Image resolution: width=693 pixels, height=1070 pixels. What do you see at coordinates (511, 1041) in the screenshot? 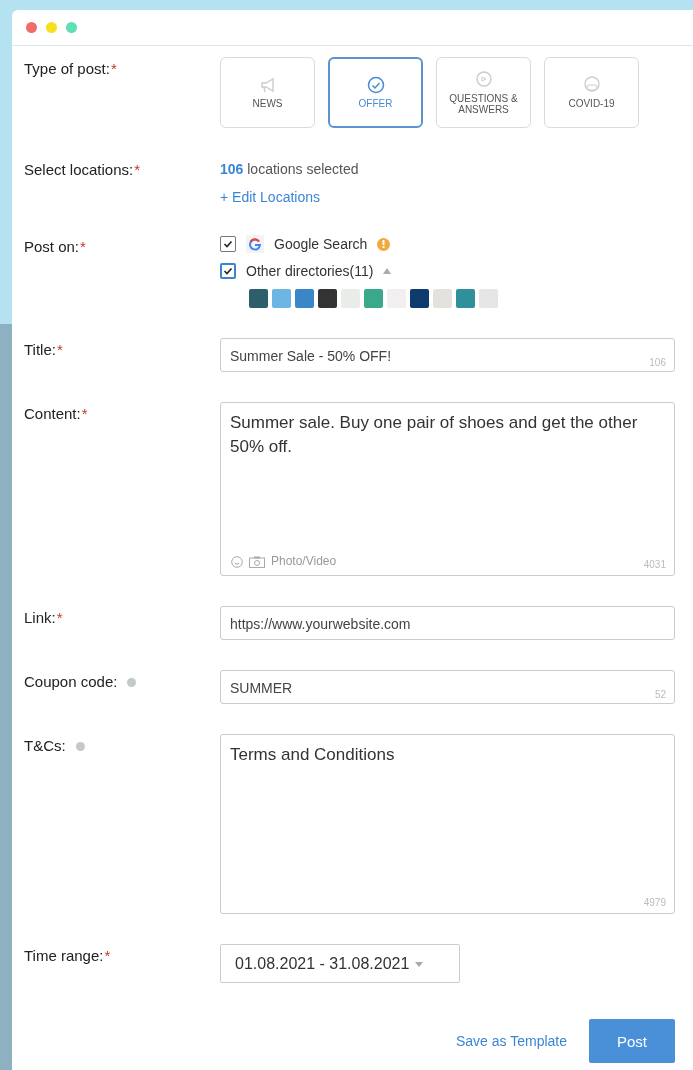
I see `save-template-link: Save as Template` at bounding box center [511, 1041].